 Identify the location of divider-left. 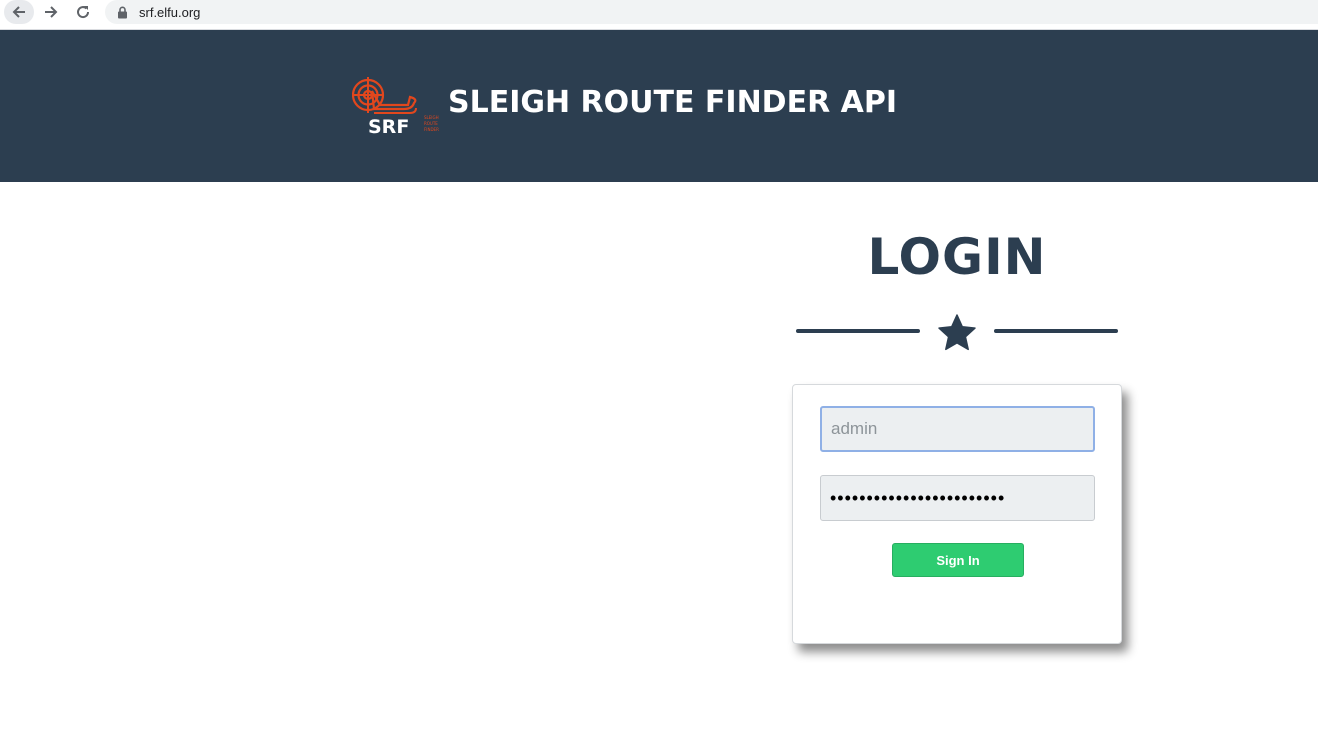
(858, 331).